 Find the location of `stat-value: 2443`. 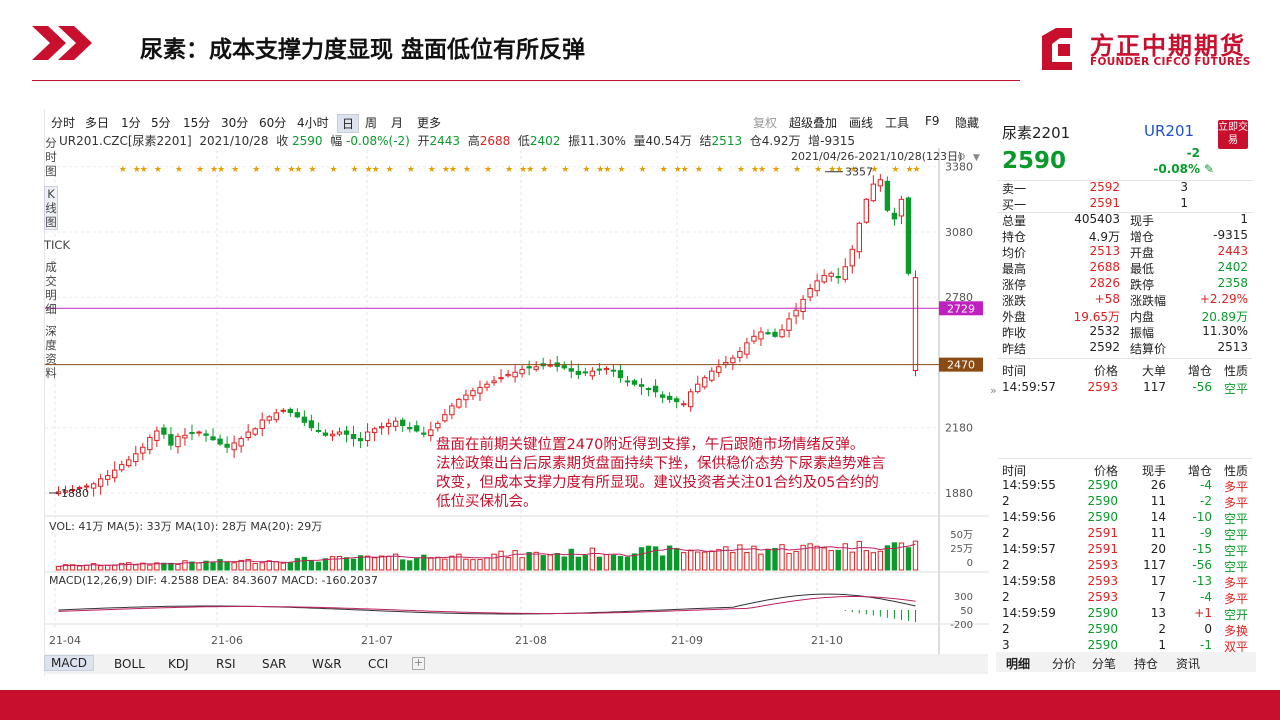

stat-value: 2443 is located at coordinates (1232, 251).